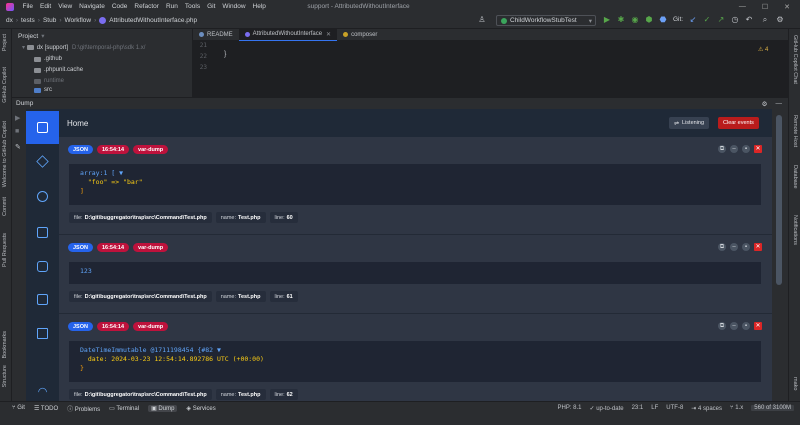 This screenshot has height=425, width=800. Describe the element at coordinates (5, 154) in the screenshot. I see `tool-welcome-copilot: Welcome to GitHub Copilot` at that location.